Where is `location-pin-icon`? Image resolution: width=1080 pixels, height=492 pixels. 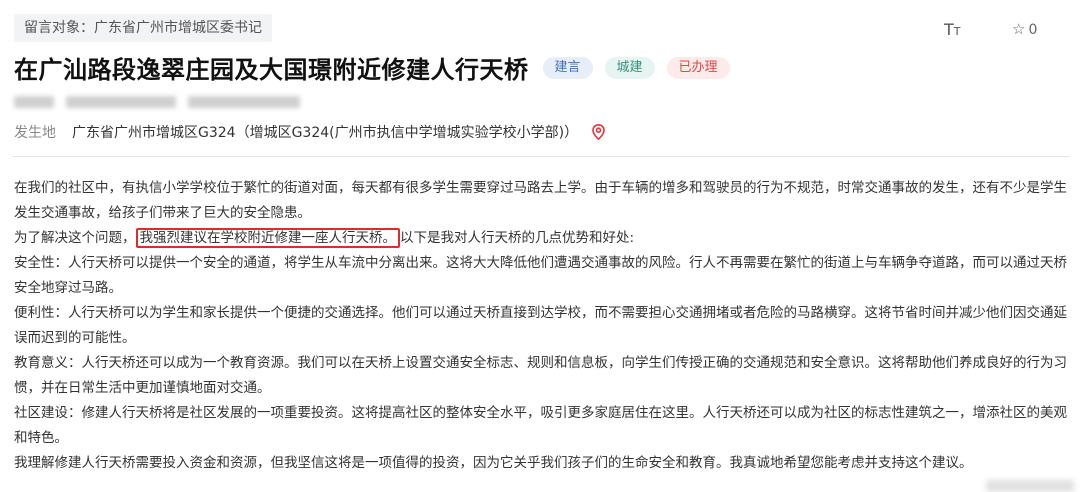 location-pin-icon is located at coordinates (598, 132).